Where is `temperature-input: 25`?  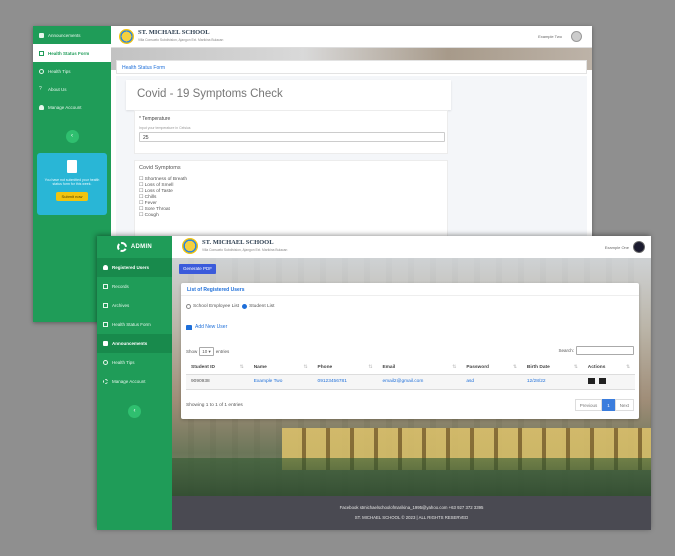 temperature-input: 25 is located at coordinates (292, 137).